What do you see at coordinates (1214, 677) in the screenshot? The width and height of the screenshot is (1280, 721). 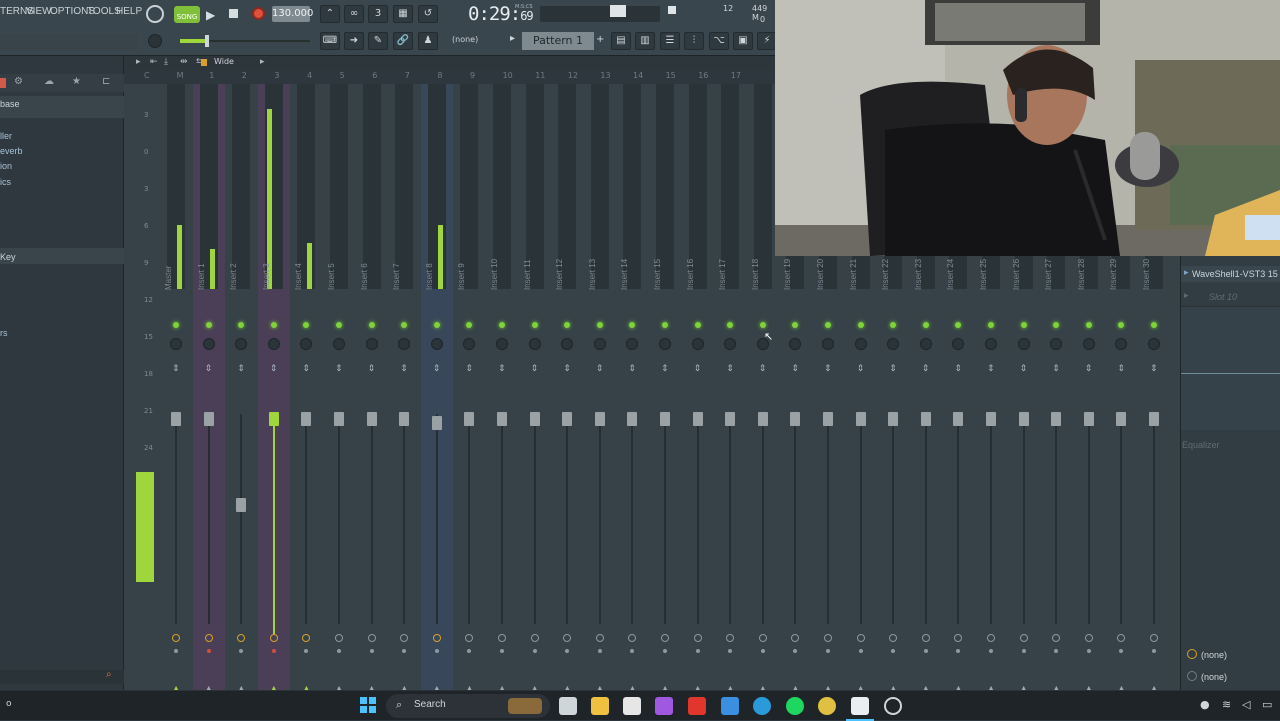 I see `input-routing: (none)` at bounding box center [1214, 677].